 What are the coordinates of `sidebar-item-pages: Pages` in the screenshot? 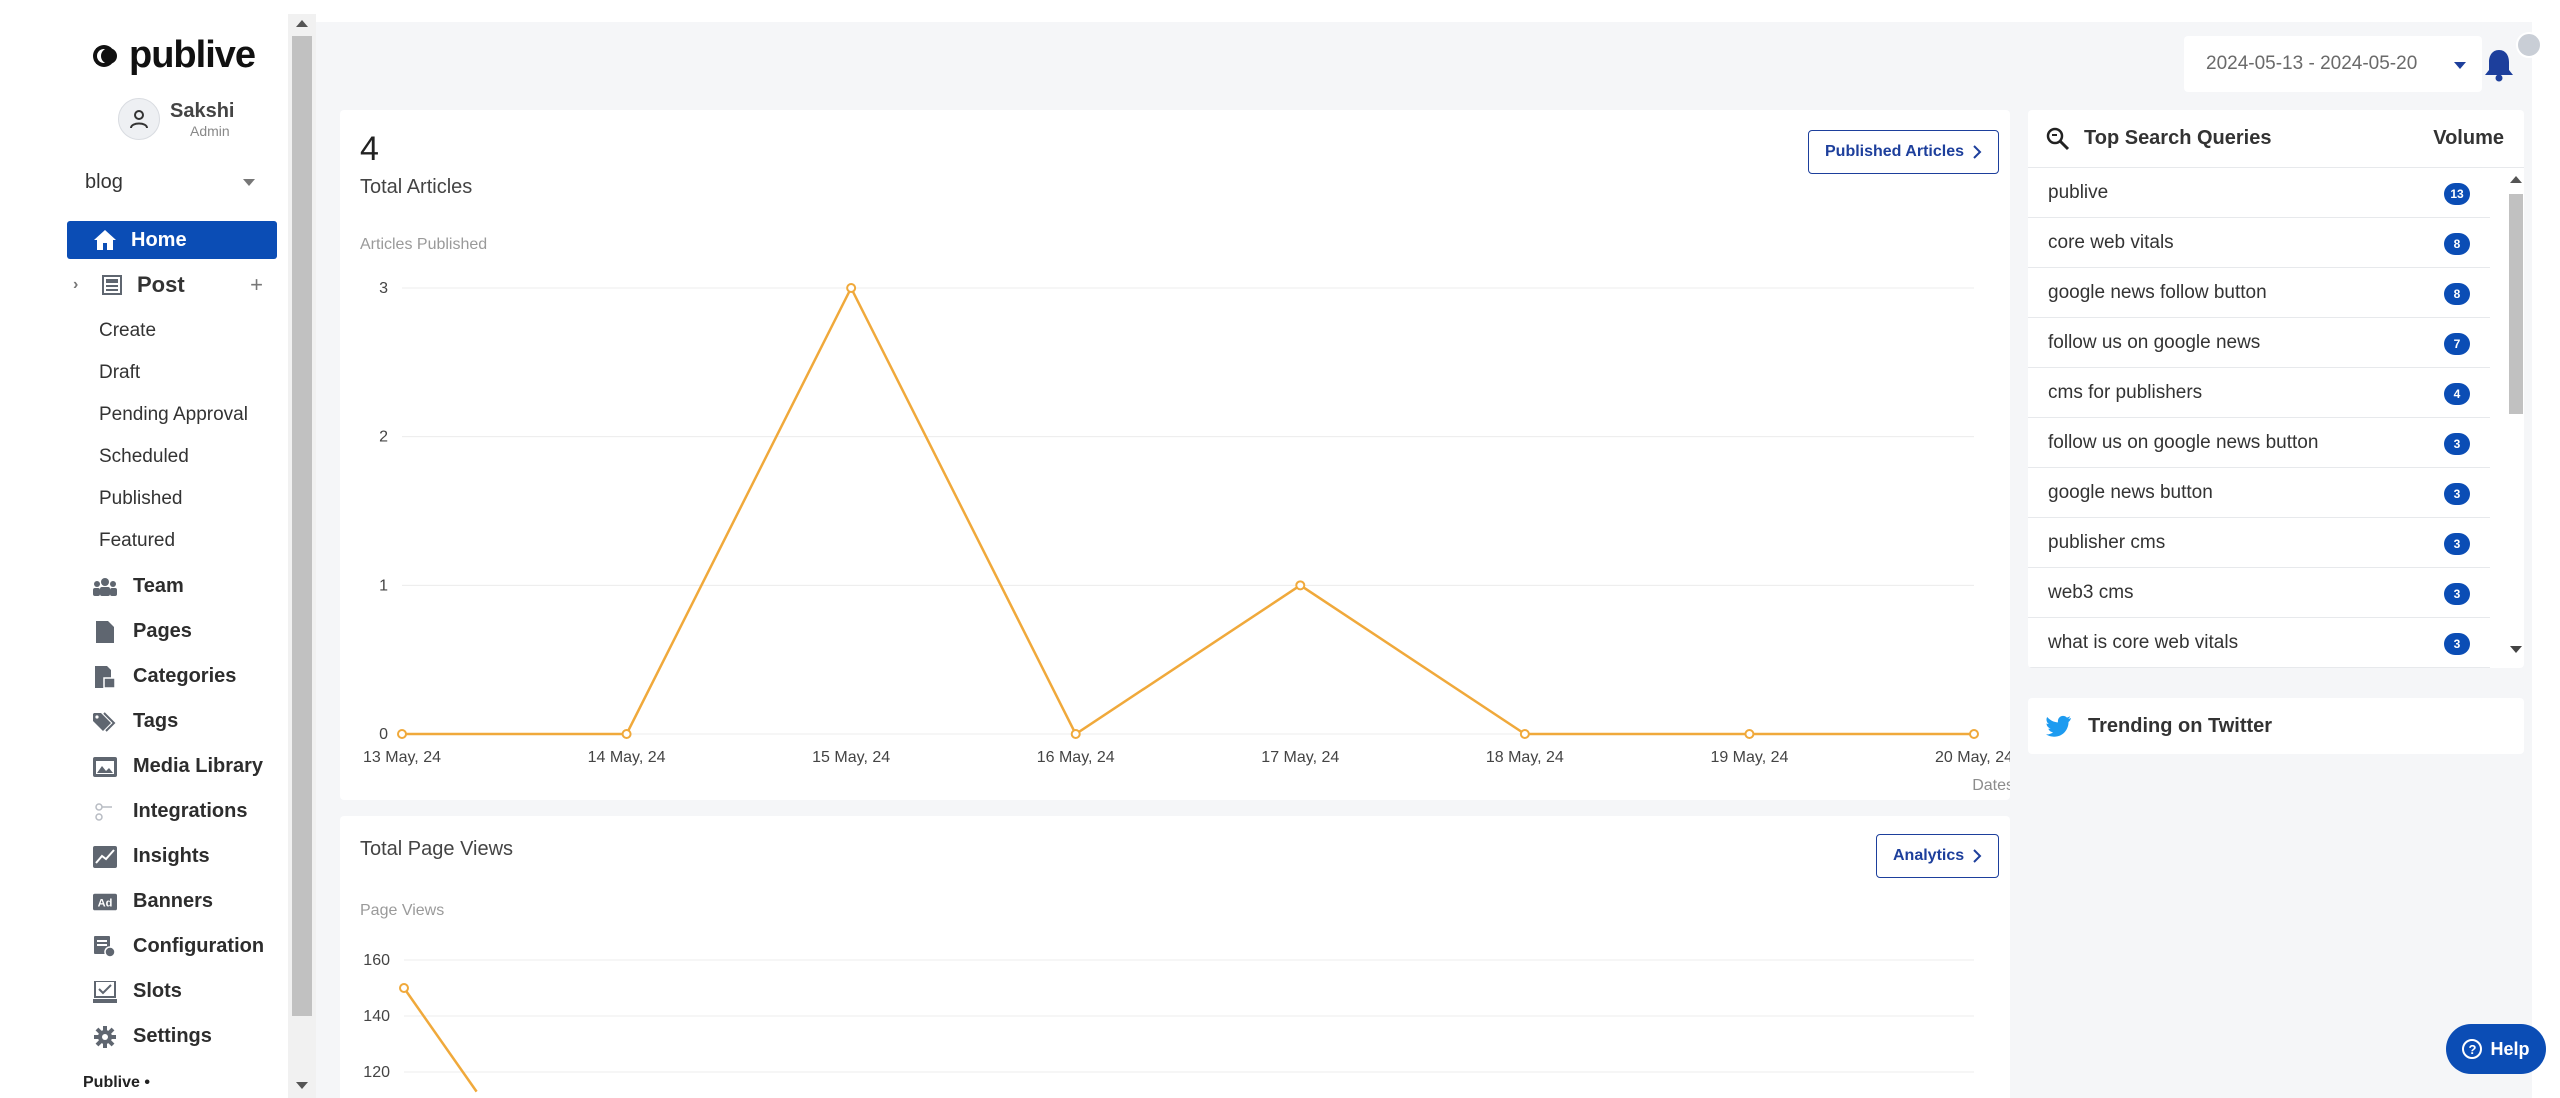 It's located at (178, 631).